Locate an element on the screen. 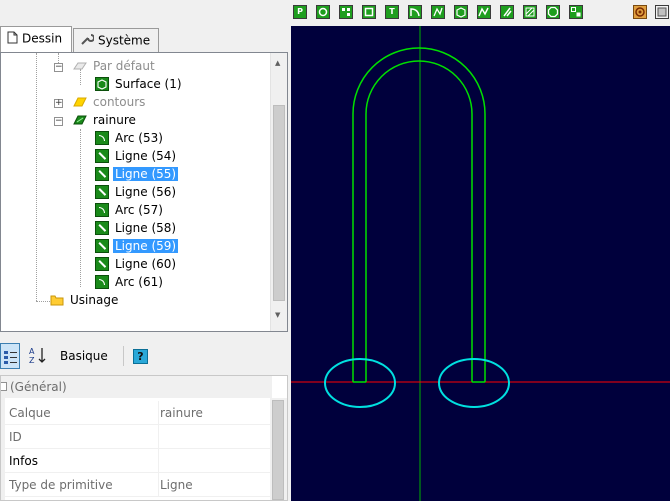 This screenshot has height=501, width=670. tree-node-label: rainure is located at coordinates (114, 120).